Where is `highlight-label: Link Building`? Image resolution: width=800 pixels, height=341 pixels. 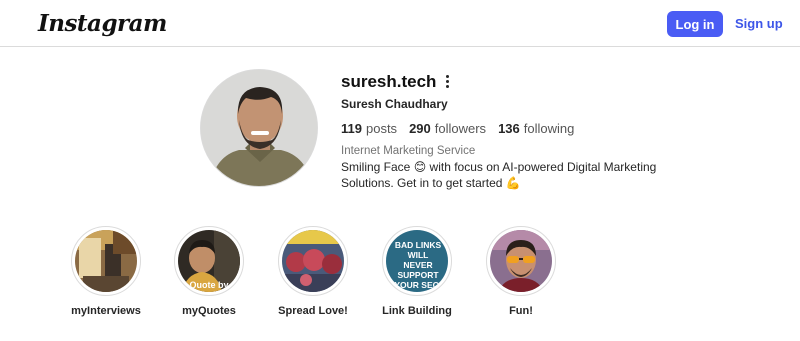 highlight-label: Link Building is located at coordinates (417, 311).